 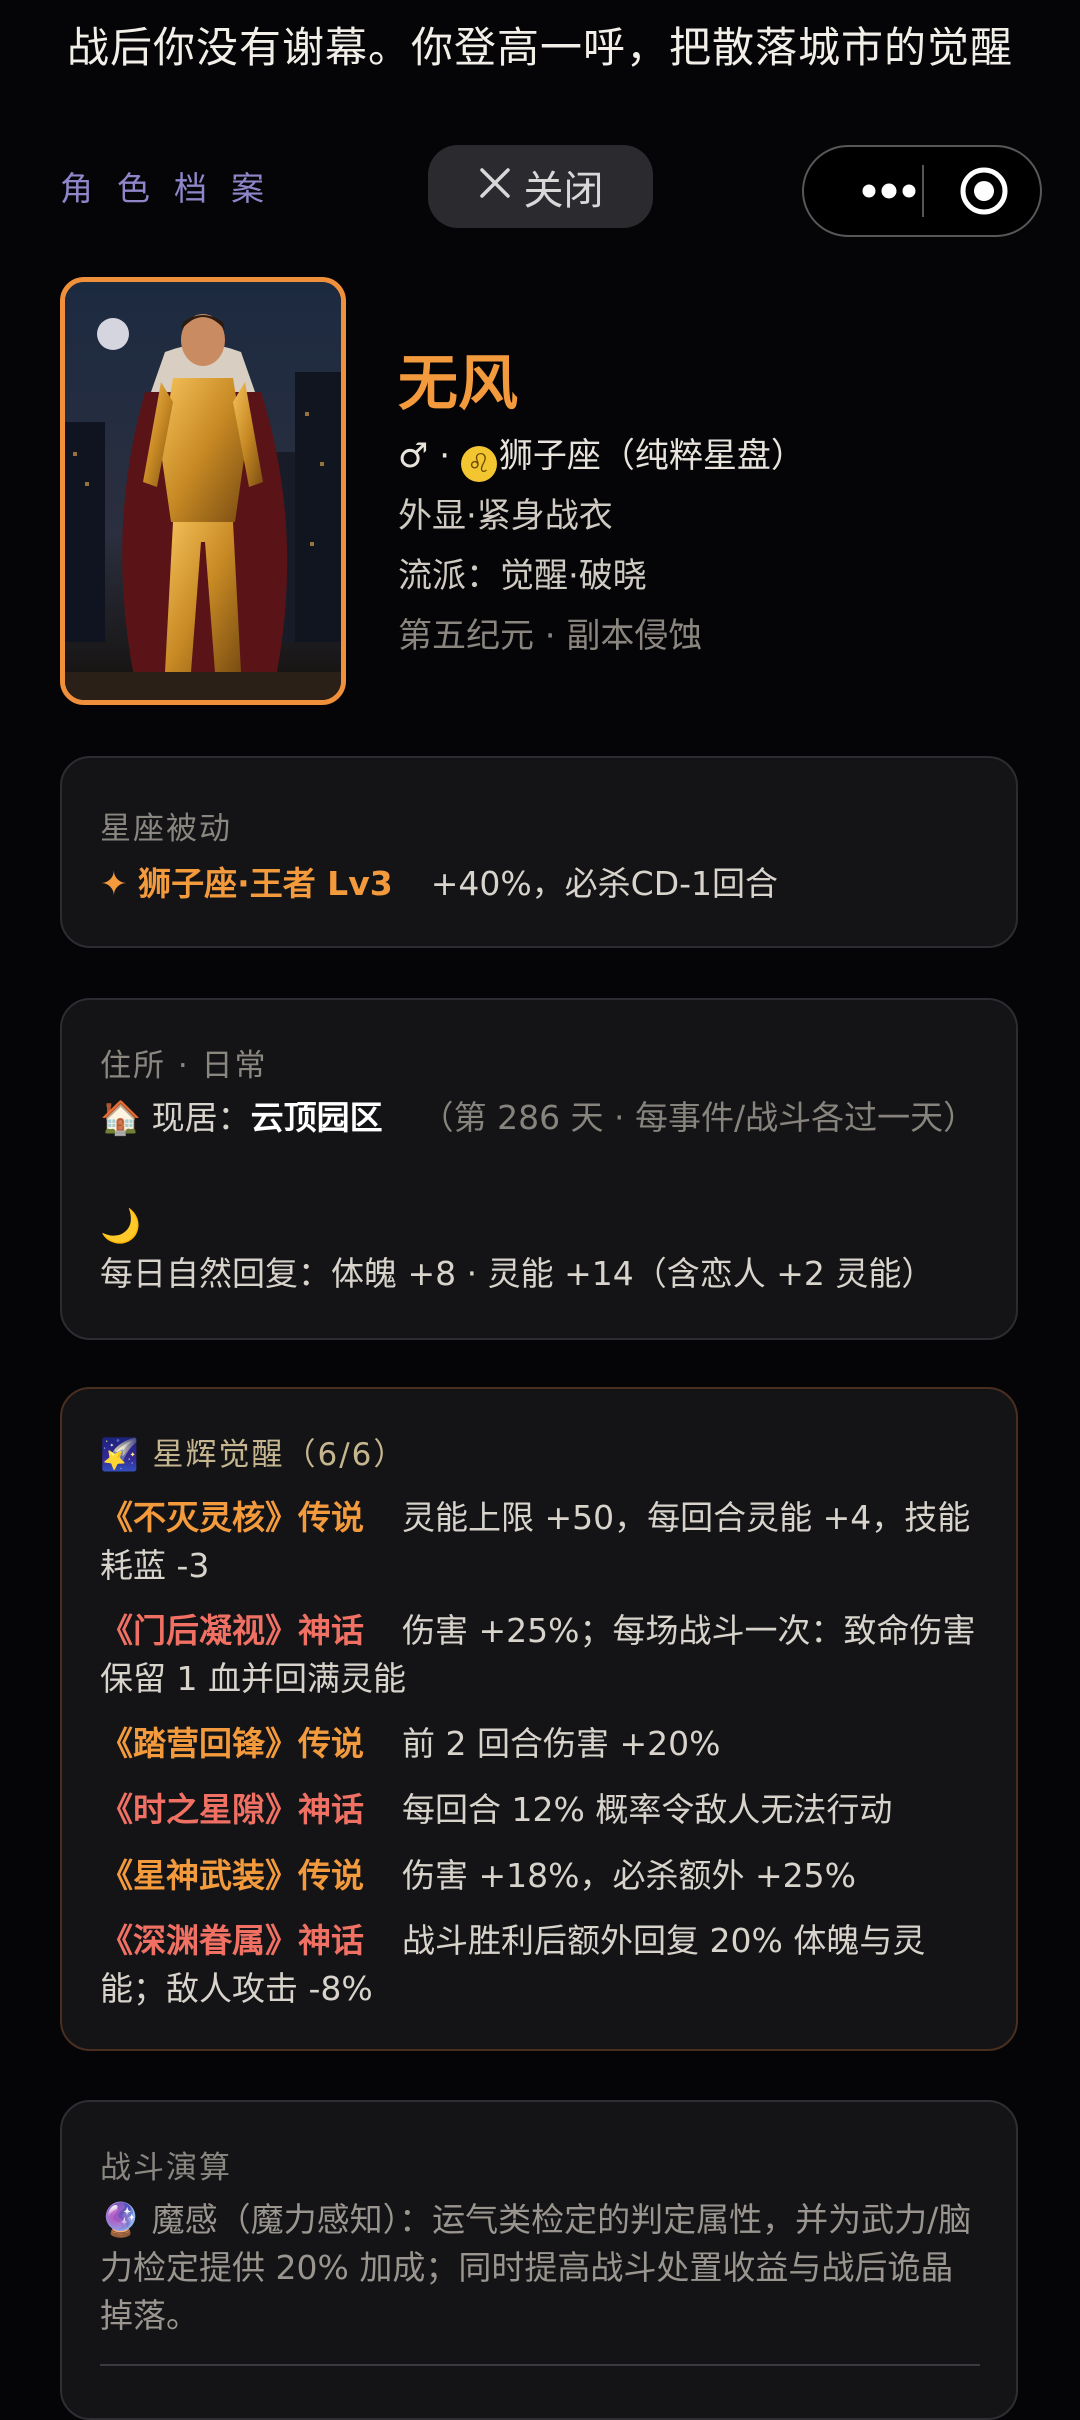 I want to click on awakening-name: 《不灭灵核》传说, so click(x=232, y=1517).